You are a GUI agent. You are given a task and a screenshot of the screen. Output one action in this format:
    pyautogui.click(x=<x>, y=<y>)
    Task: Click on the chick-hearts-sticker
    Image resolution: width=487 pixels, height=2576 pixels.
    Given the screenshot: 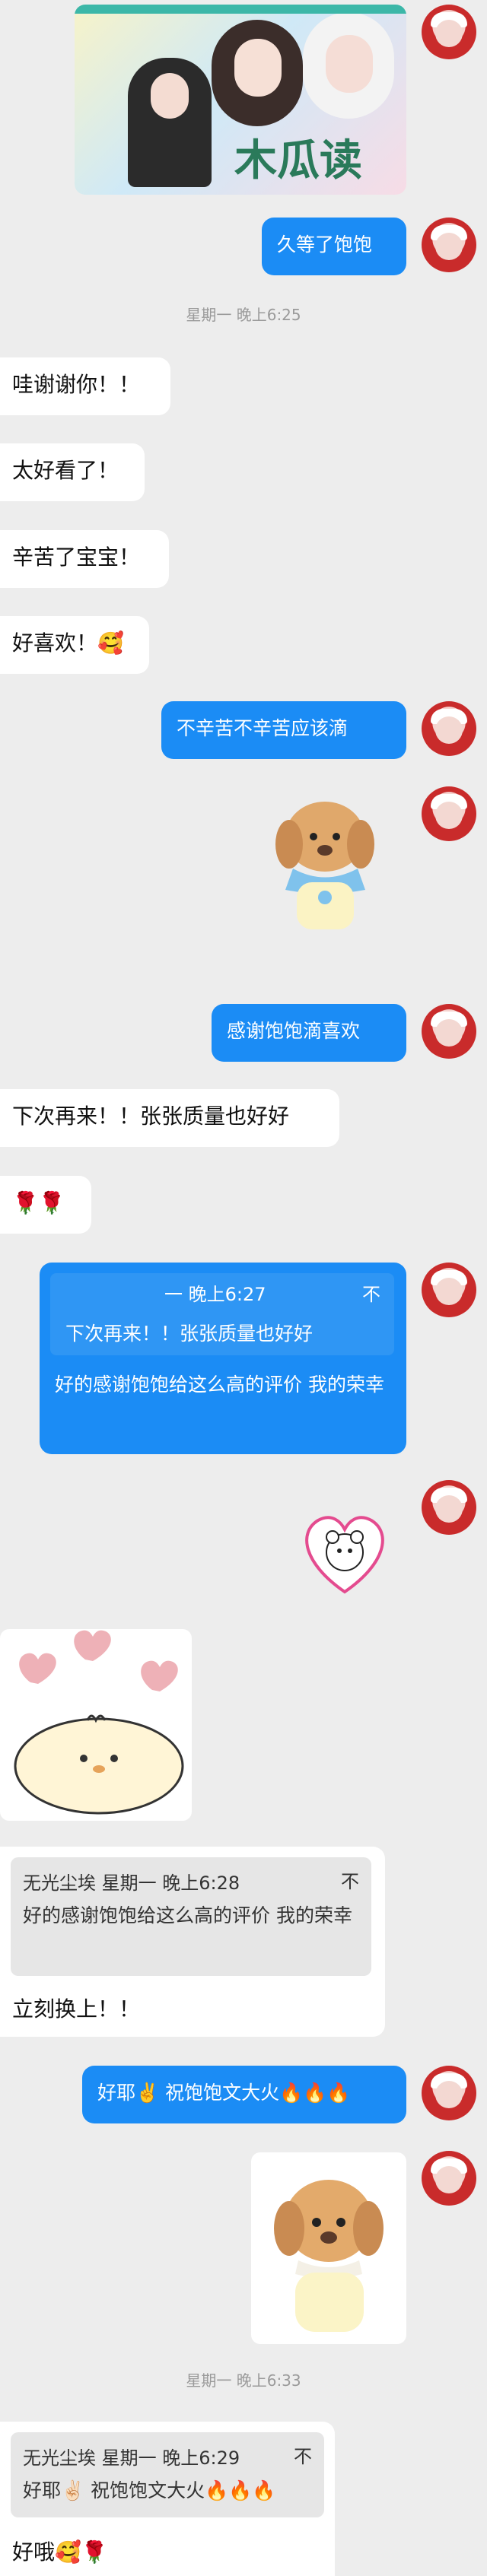 What is the action you would take?
    pyautogui.click(x=96, y=1725)
    